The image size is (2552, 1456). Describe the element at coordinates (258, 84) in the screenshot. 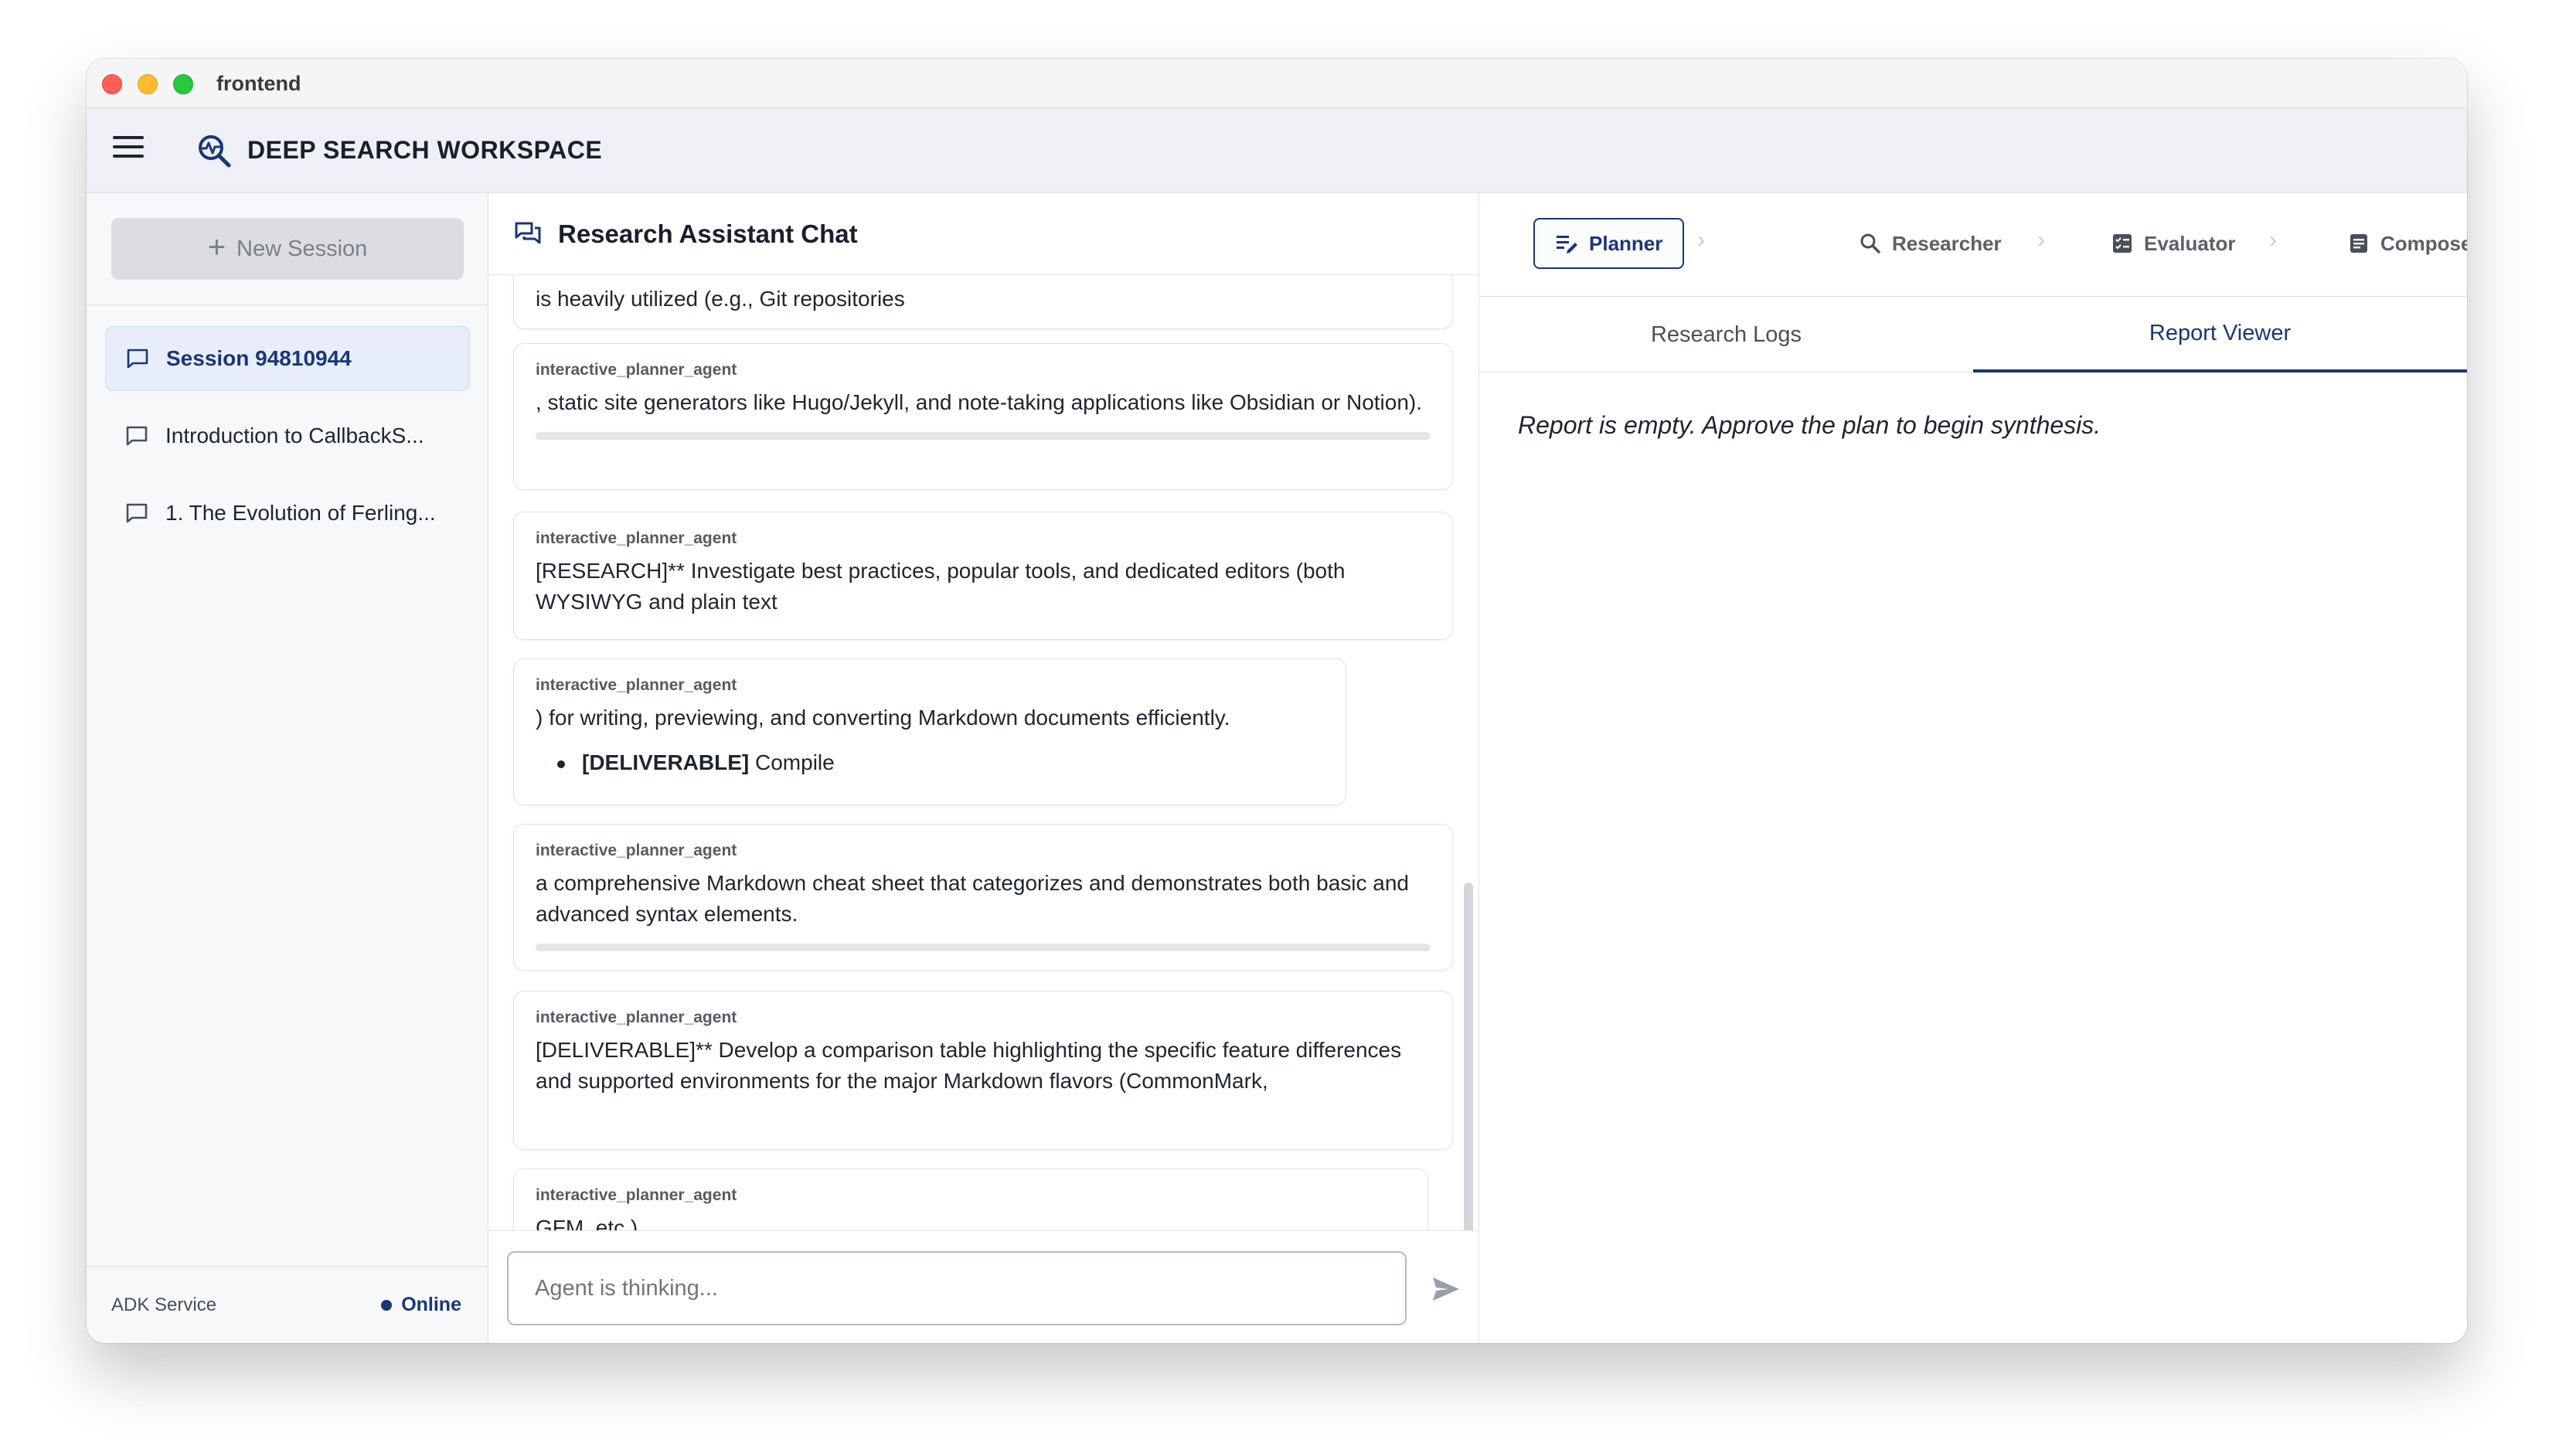

I see `window-title: frontend` at that location.